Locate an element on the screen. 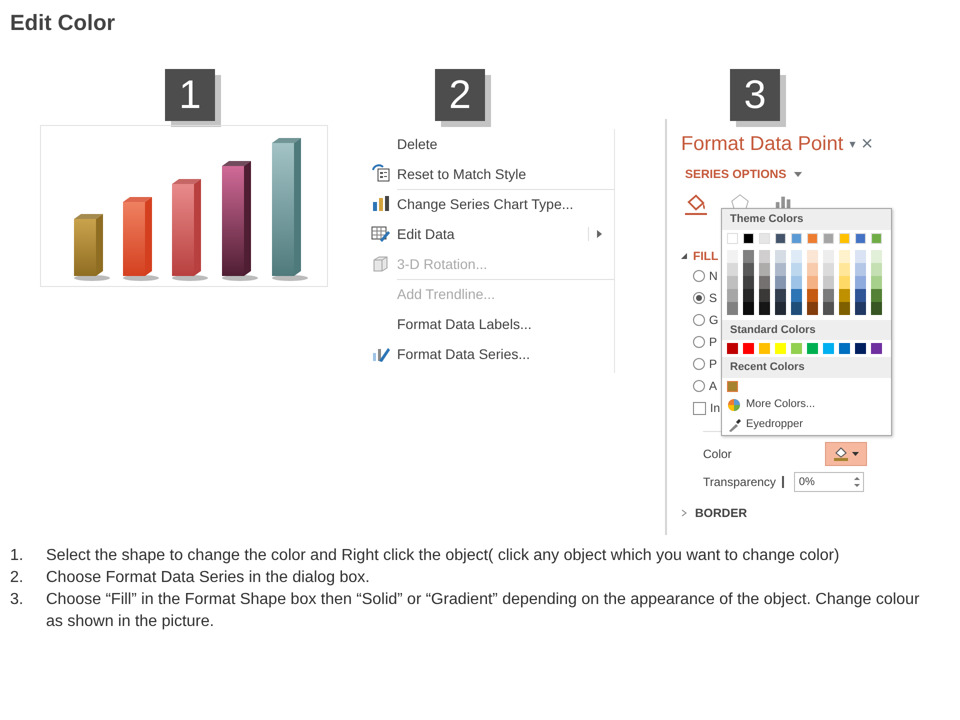 The width and height of the screenshot is (960, 720). chart-bar is located at coordinates (92, 247).